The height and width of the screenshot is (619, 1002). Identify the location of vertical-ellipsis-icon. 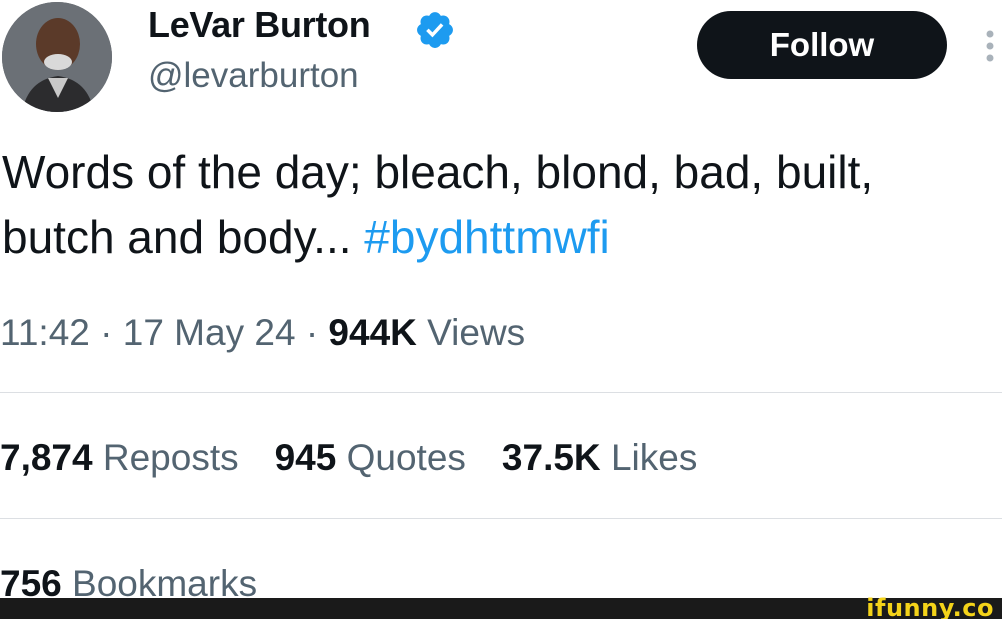
(990, 46).